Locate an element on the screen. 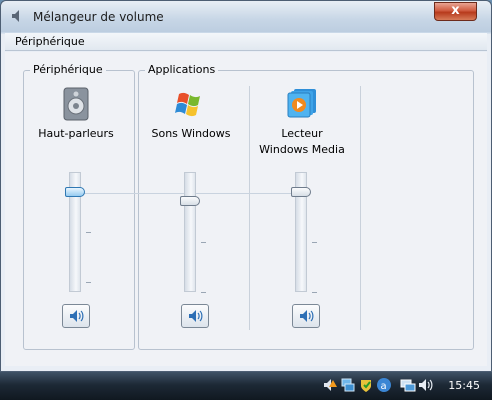 This screenshot has height=400, width=492. channel-label: Haut-parleurs is located at coordinates (76, 133).